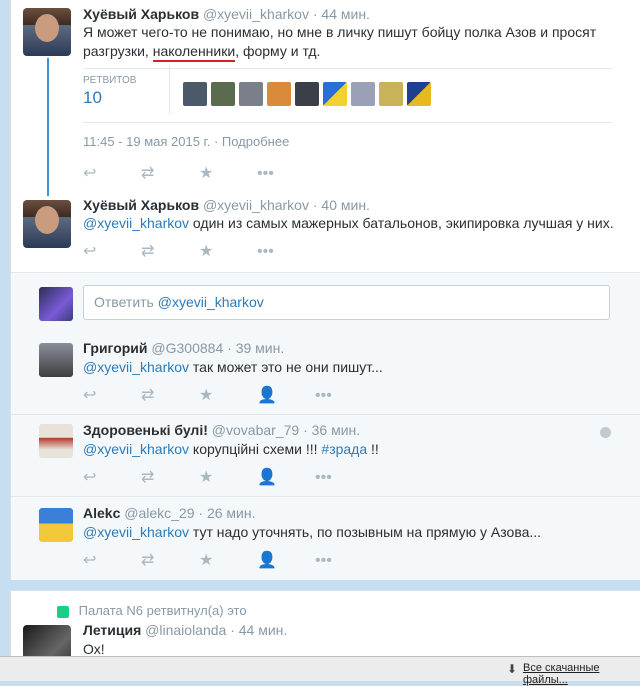 The height and width of the screenshot is (686, 640). I want to click on reply-author-name: Здоровенькі булі!, so click(145, 430).